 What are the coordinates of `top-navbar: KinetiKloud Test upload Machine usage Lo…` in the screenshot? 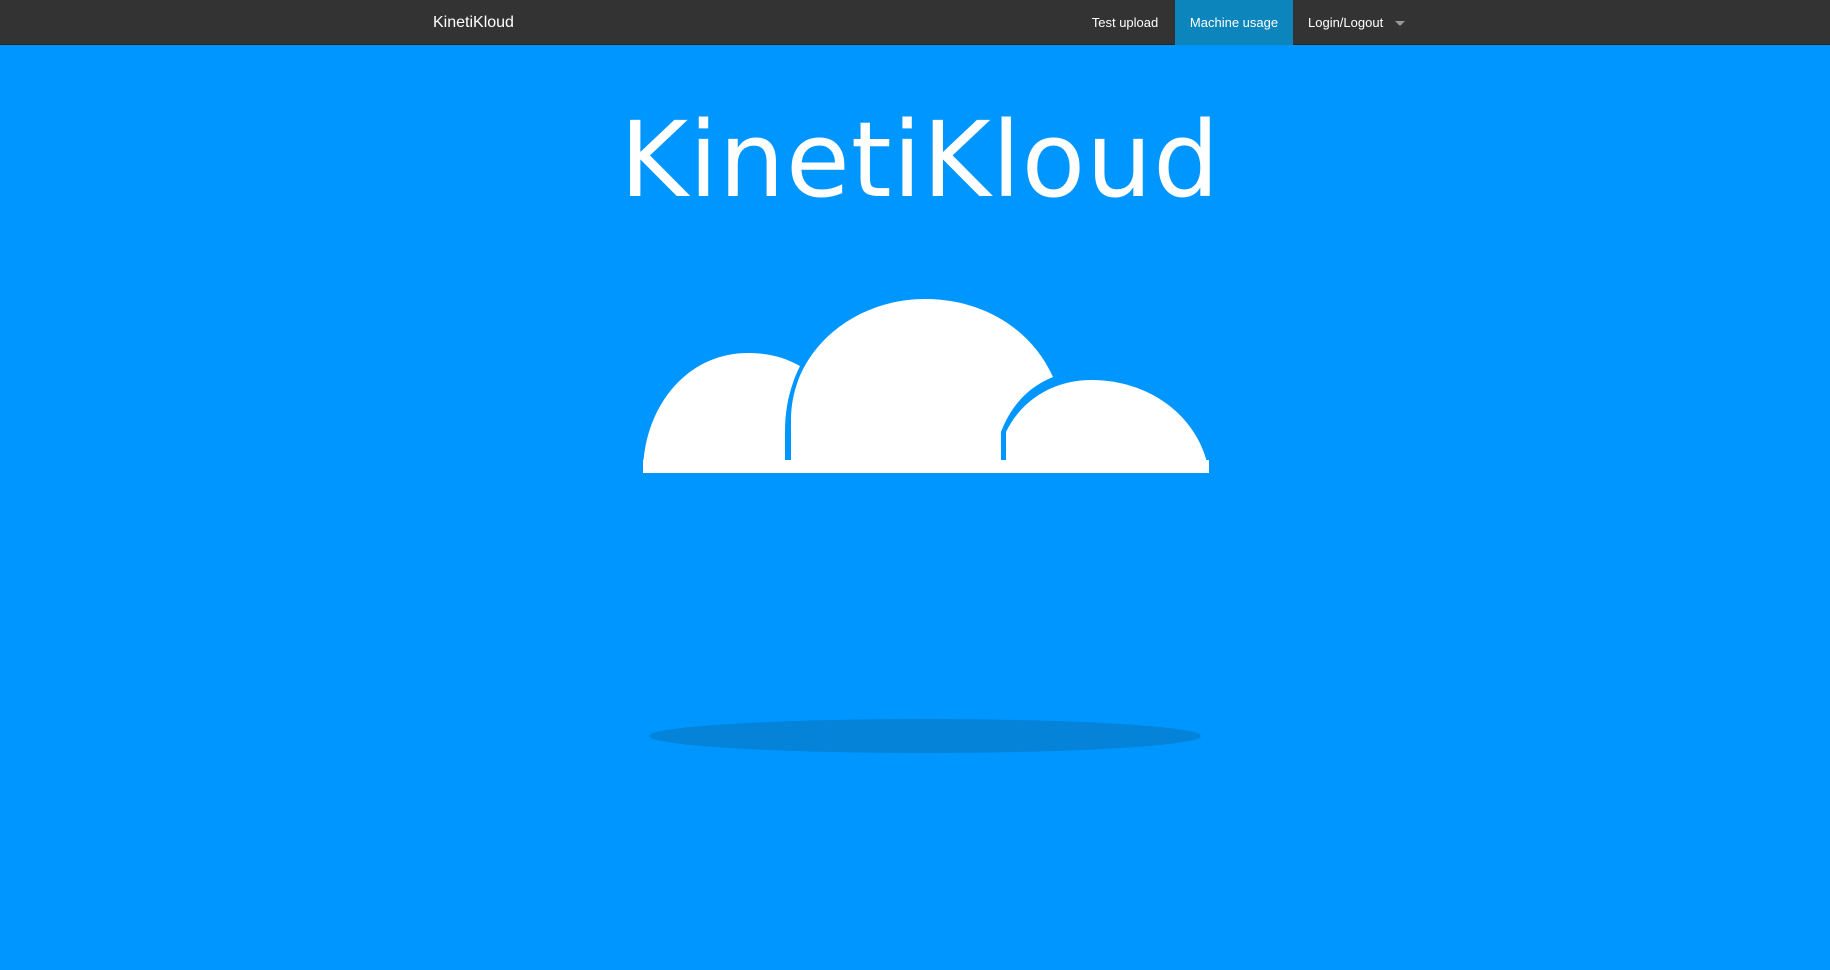 It's located at (915, 22).